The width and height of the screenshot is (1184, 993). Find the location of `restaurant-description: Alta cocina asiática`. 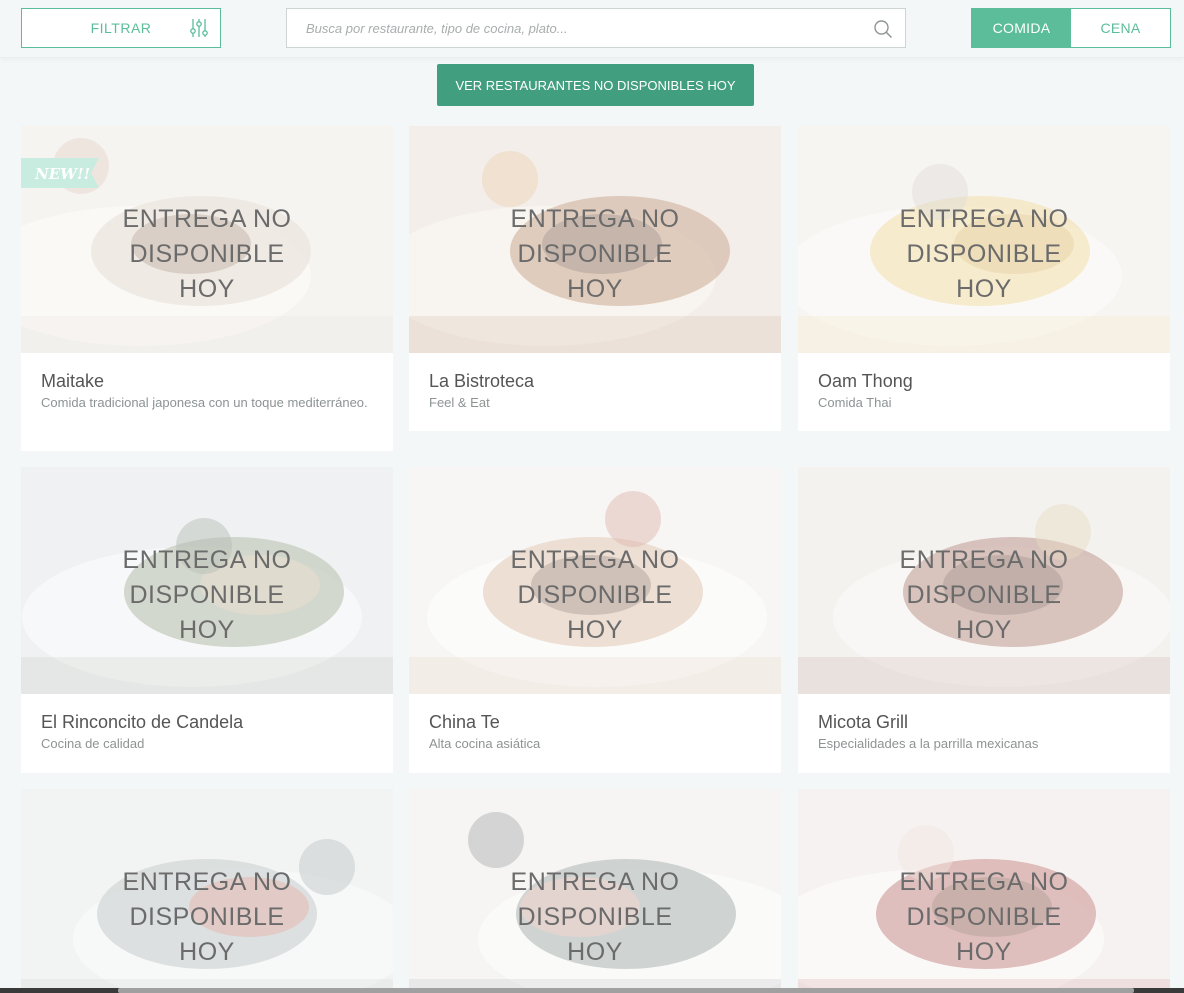

restaurant-description: Alta cocina asiática is located at coordinates (485, 743).